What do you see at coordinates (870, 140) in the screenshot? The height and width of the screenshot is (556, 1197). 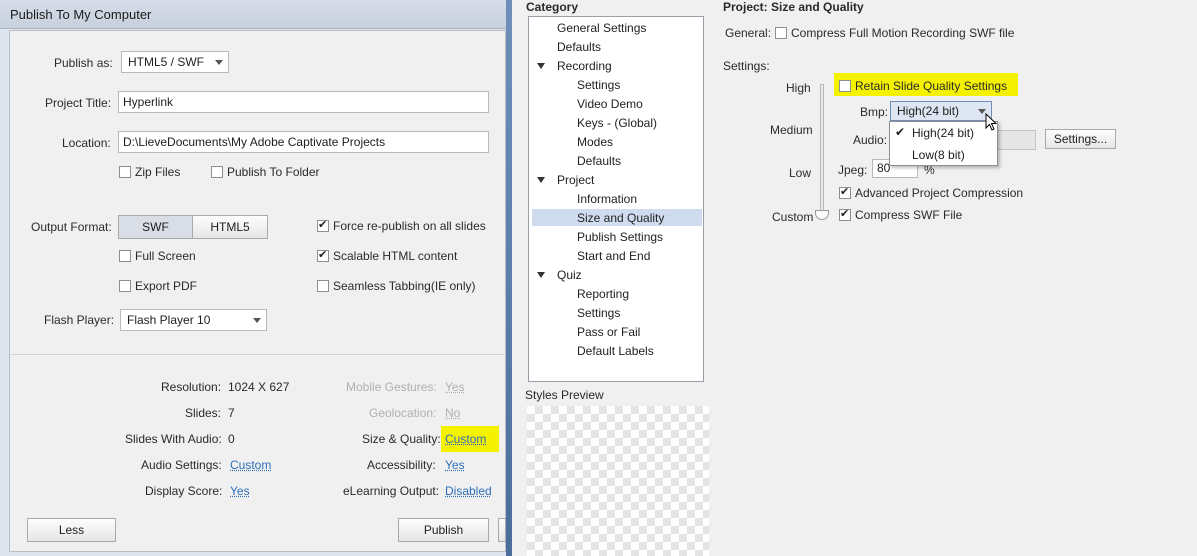 I see `audio-label: Audio:` at bounding box center [870, 140].